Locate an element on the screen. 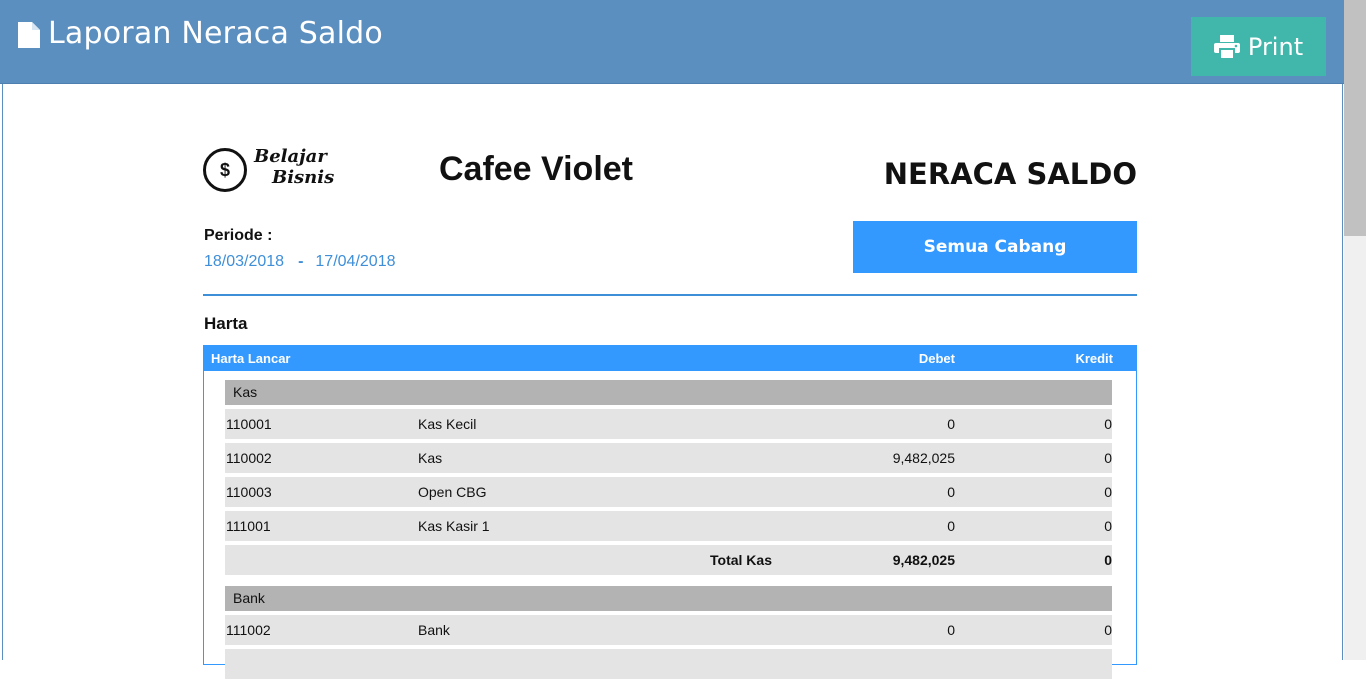 The height and width of the screenshot is (679, 1366). table-row: 110002 Kas 9,482,025 0 is located at coordinates (668, 458).